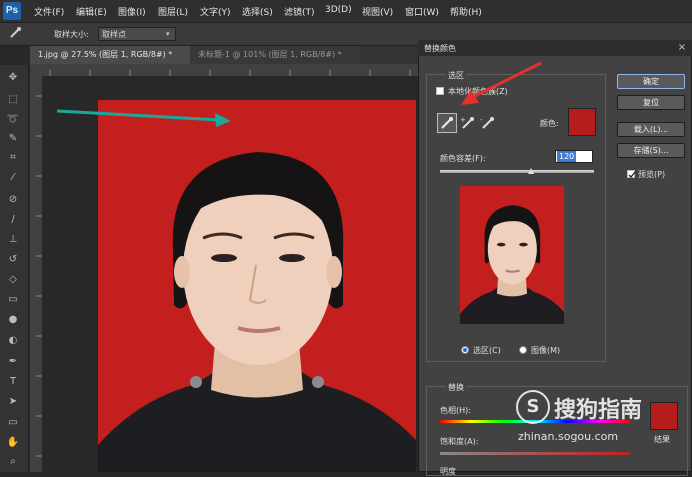 The height and width of the screenshot is (477, 692). I want to click on reset-button: 复位, so click(651, 102).